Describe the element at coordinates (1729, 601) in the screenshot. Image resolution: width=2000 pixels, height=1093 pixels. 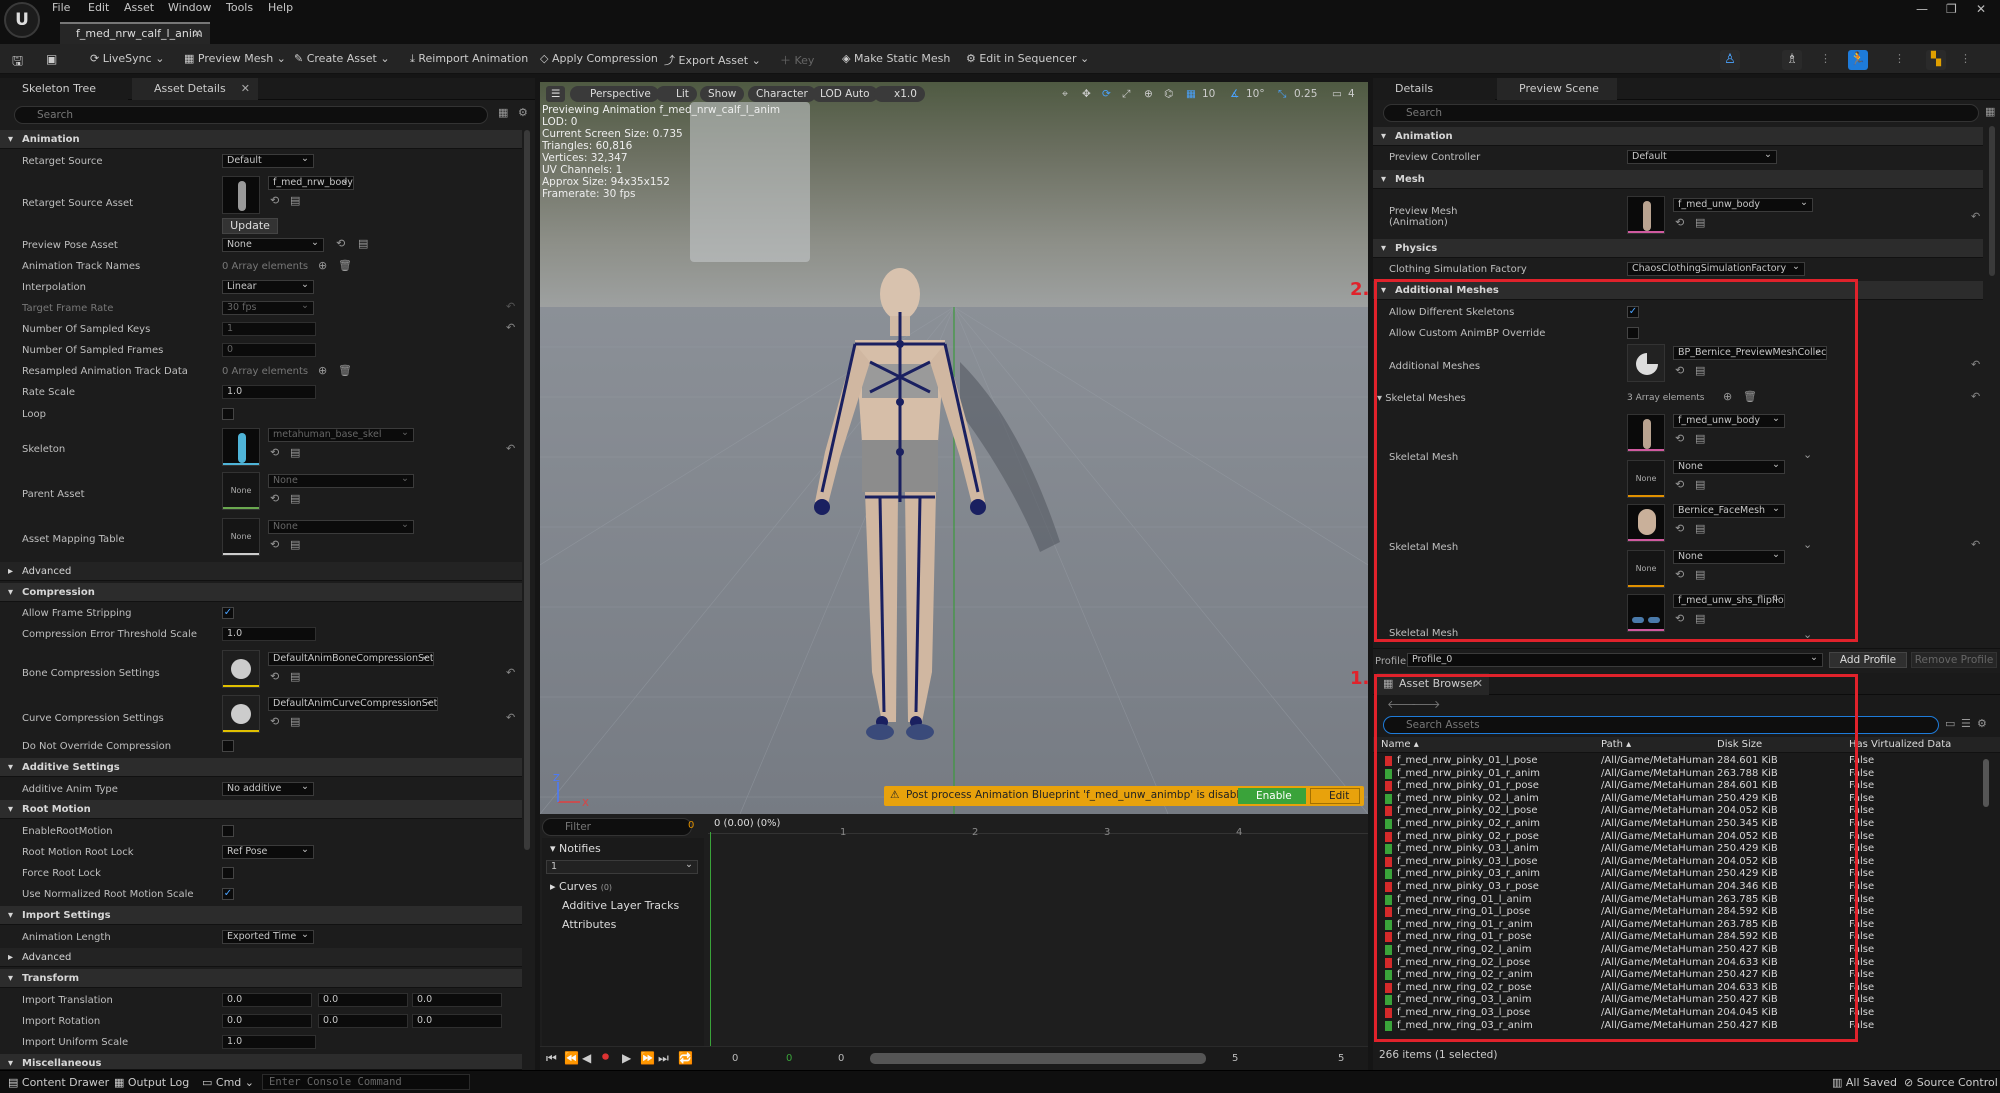
I see `skeletal-mesh-dropdown-2: f_med_unw_shs_flipflops` at that location.